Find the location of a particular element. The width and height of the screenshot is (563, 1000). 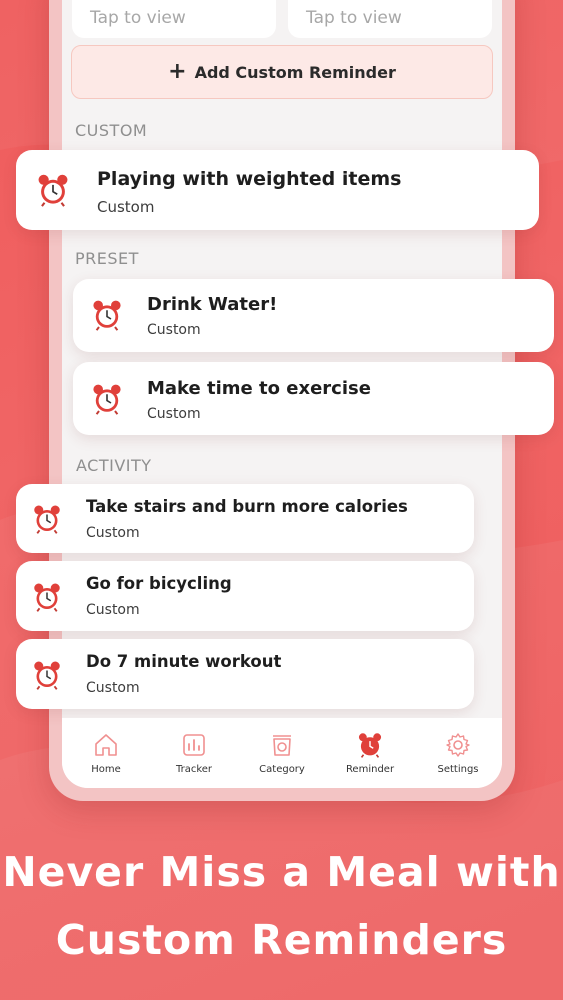

reminder-card: Do 7 minute workout Custom is located at coordinates (245, 674).